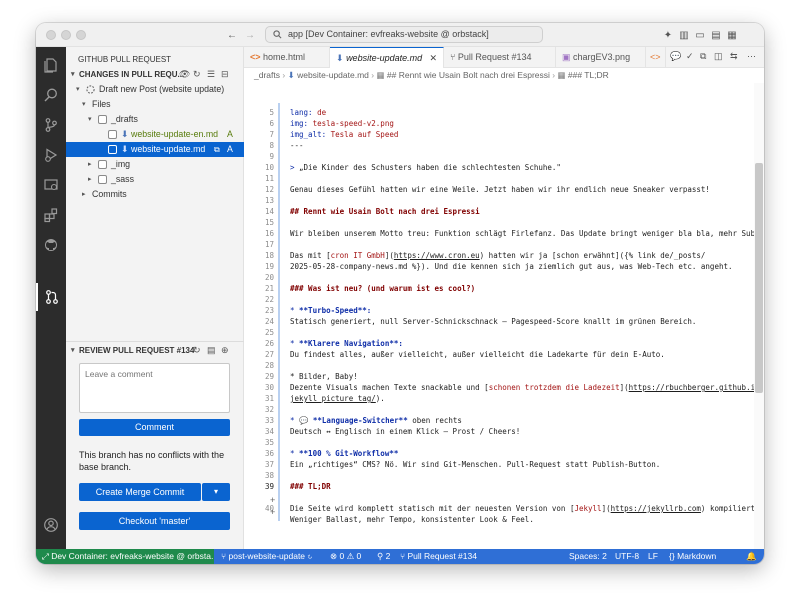 This screenshot has width=800, height=610. I want to click on zoom-window-button, so click(81, 35).